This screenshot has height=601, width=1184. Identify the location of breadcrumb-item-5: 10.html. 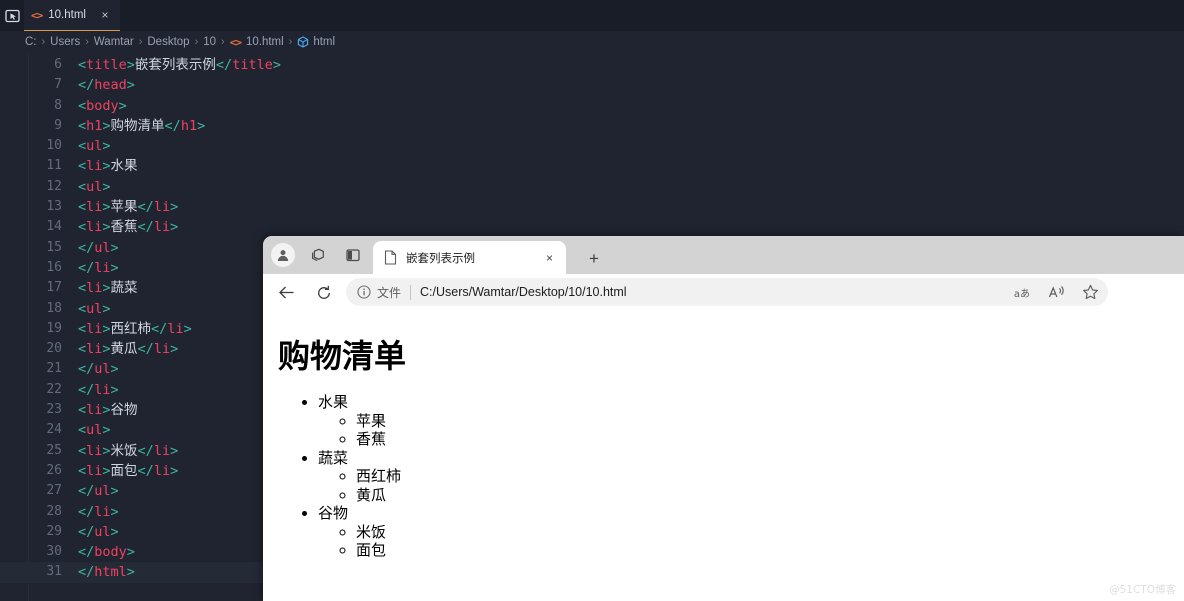
(265, 42).